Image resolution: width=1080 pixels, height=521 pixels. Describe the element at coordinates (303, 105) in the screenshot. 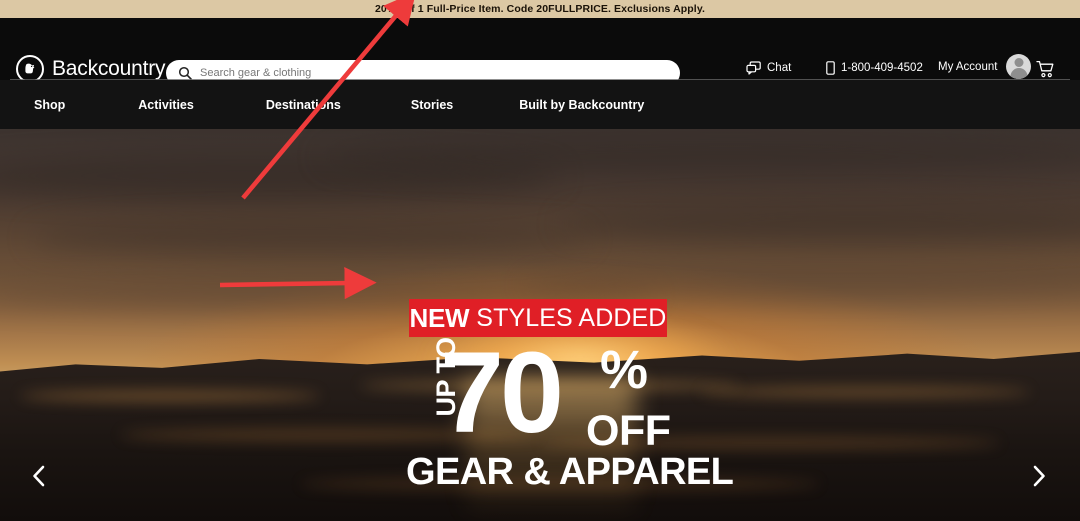

I see `nav-item-destinations: Destinations` at that location.